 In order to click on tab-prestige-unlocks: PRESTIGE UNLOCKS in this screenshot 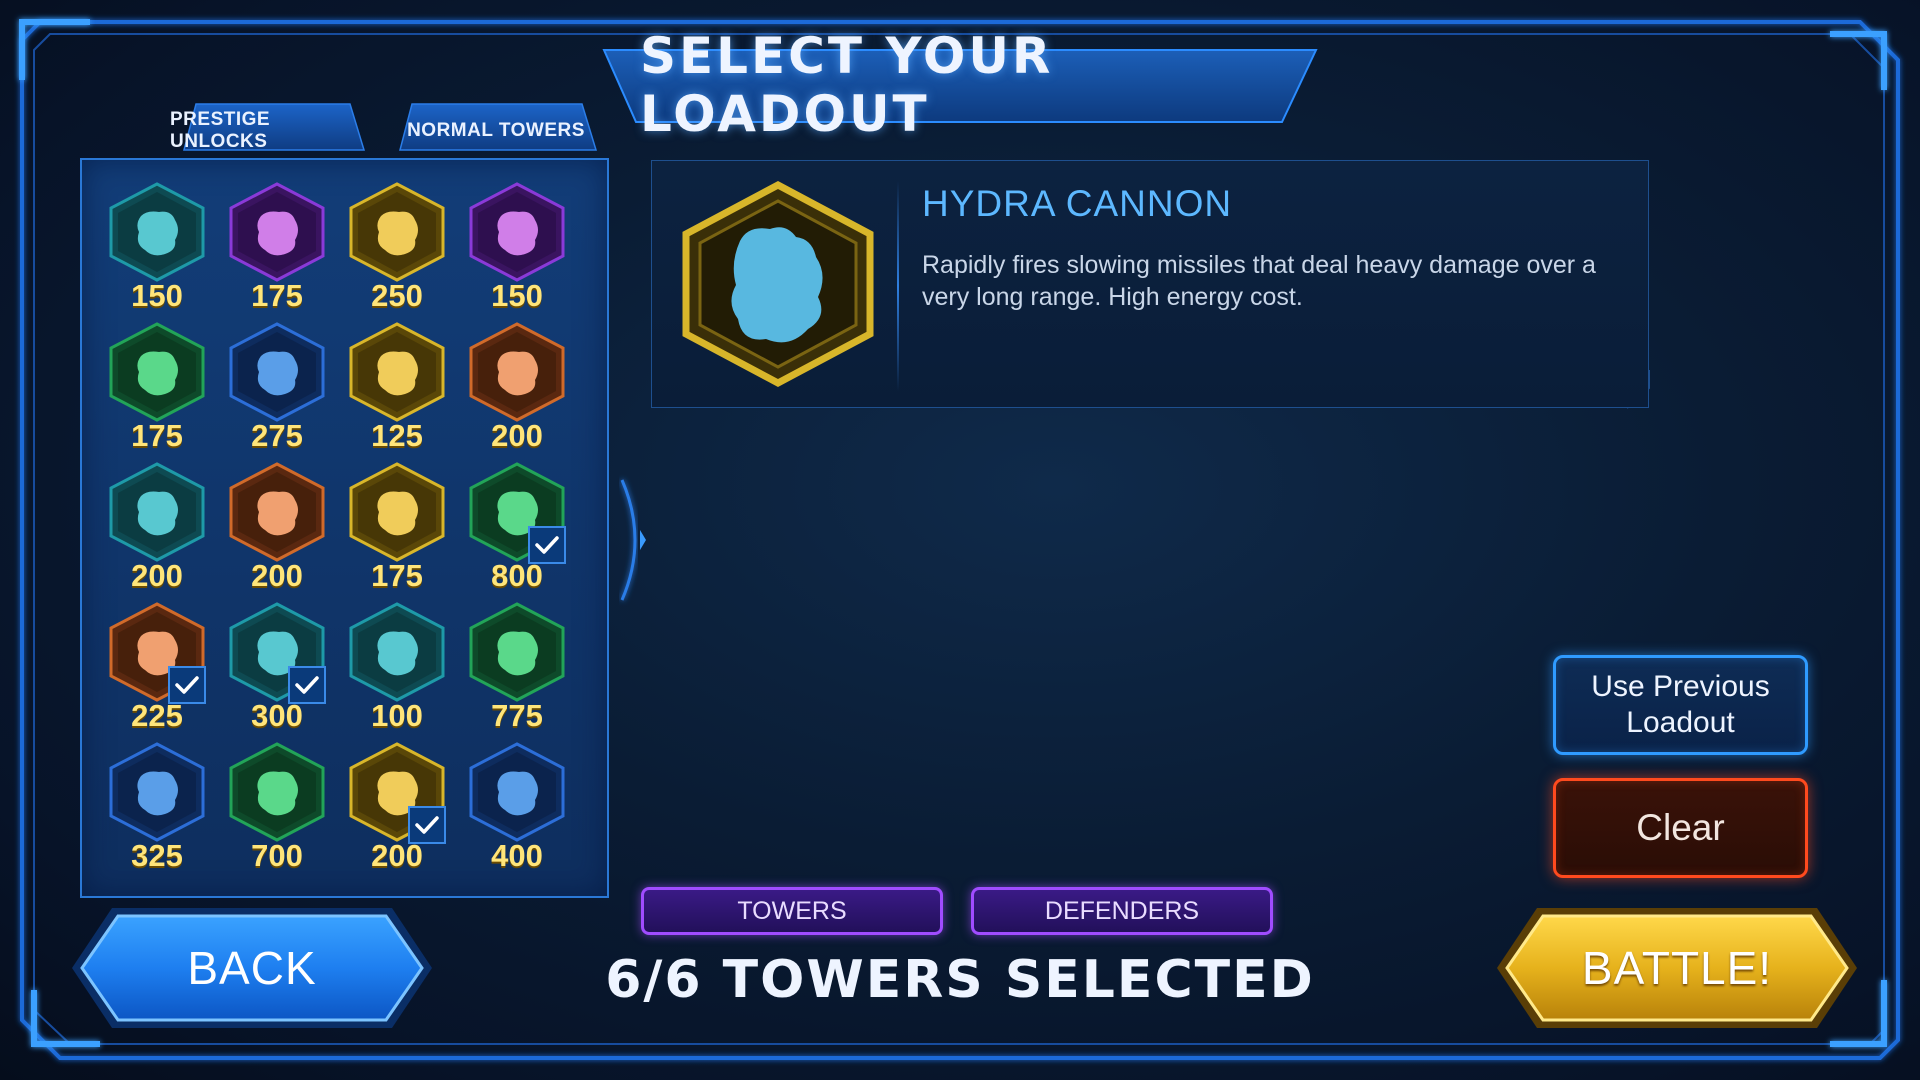, I will do `click(270, 130)`.